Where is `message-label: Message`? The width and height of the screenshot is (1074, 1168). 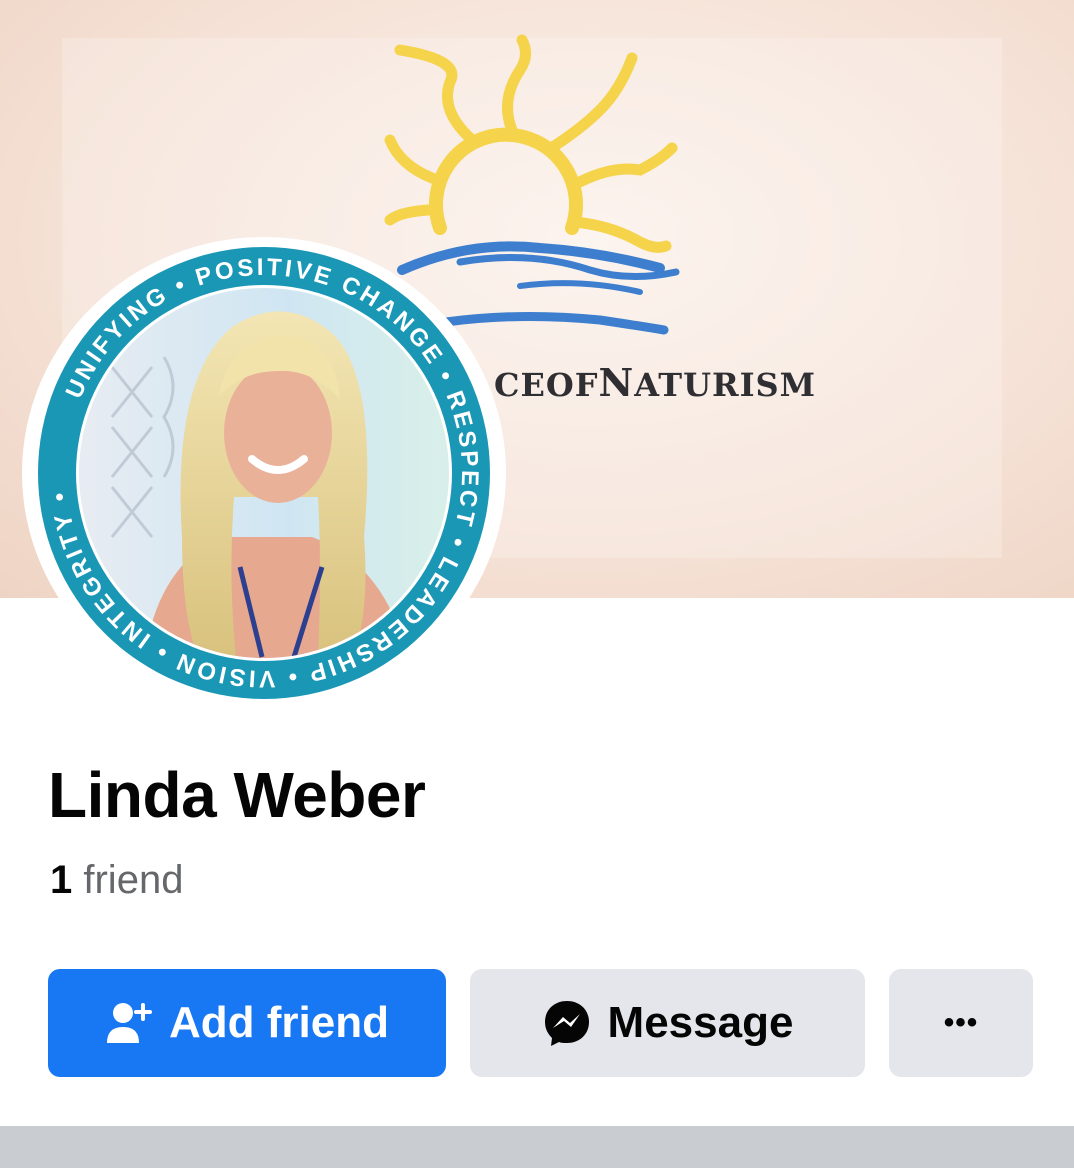
message-label: Message is located at coordinates (700, 1022).